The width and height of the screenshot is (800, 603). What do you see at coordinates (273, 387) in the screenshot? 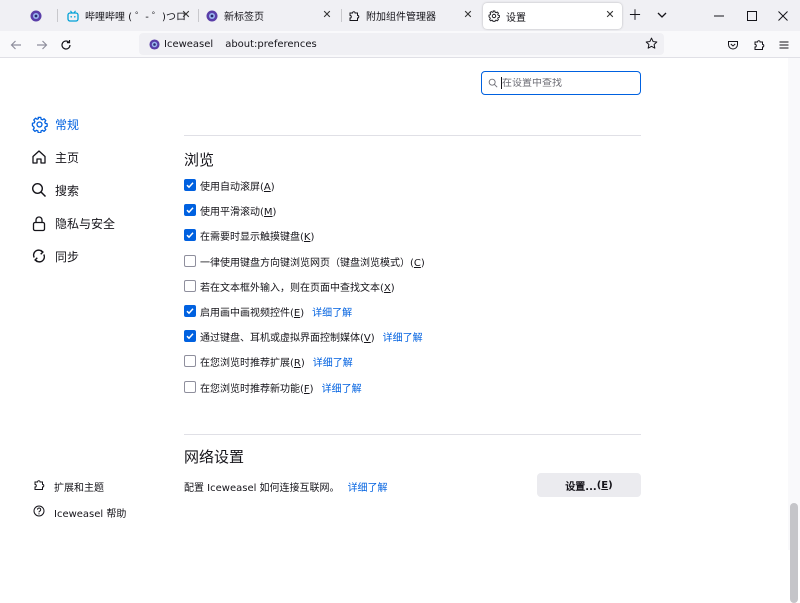
I see `checkbox-option: 在您浏览时推荐新功能(F) 详细了解` at bounding box center [273, 387].